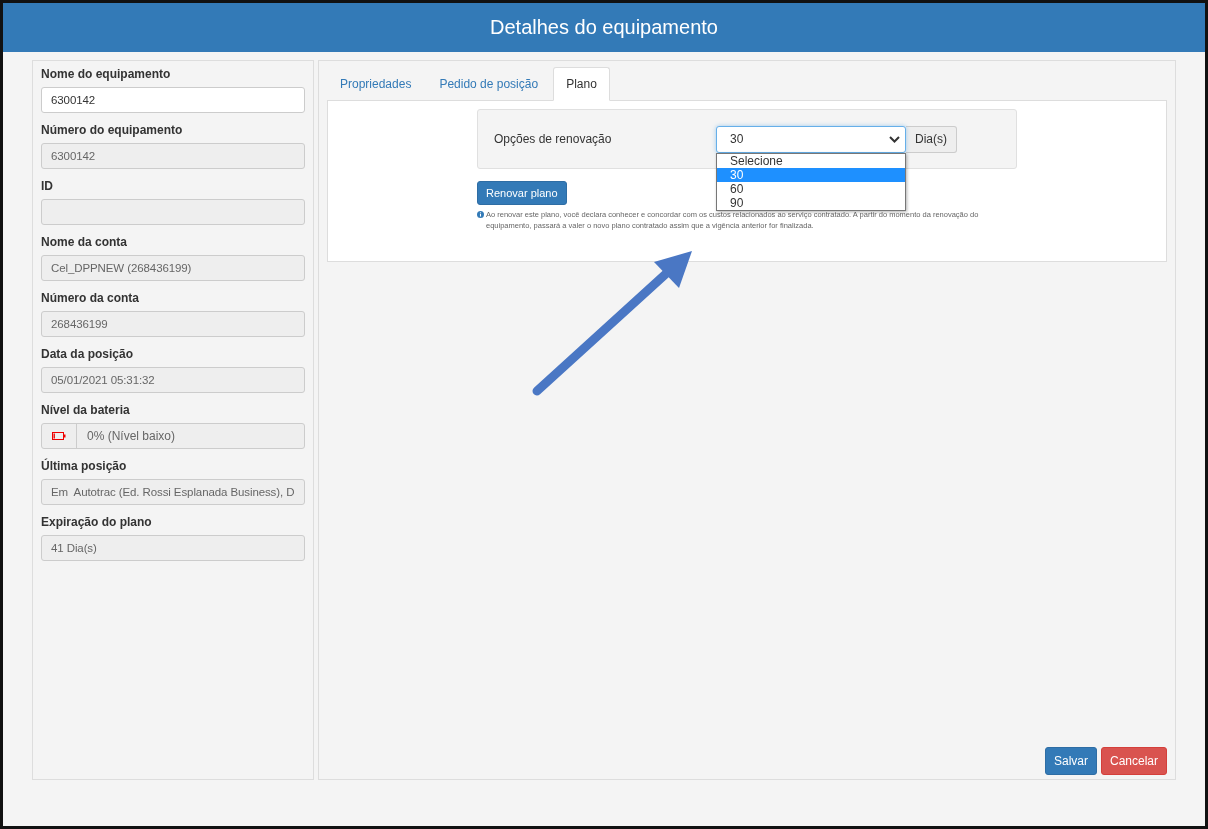 The width and height of the screenshot is (1208, 829). What do you see at coordinates (84, 466) in the screenshot?
I see `field-label: Última posição` at bounding box center [84, 466].